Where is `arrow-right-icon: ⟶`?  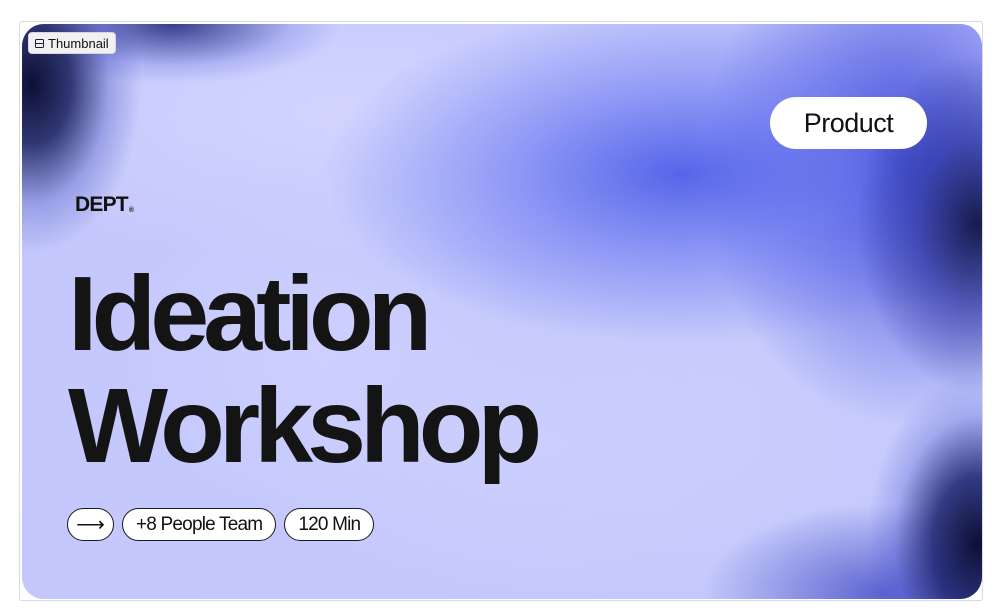 arrow-right-icon: ⟶ is located at coordinates (90, 525).